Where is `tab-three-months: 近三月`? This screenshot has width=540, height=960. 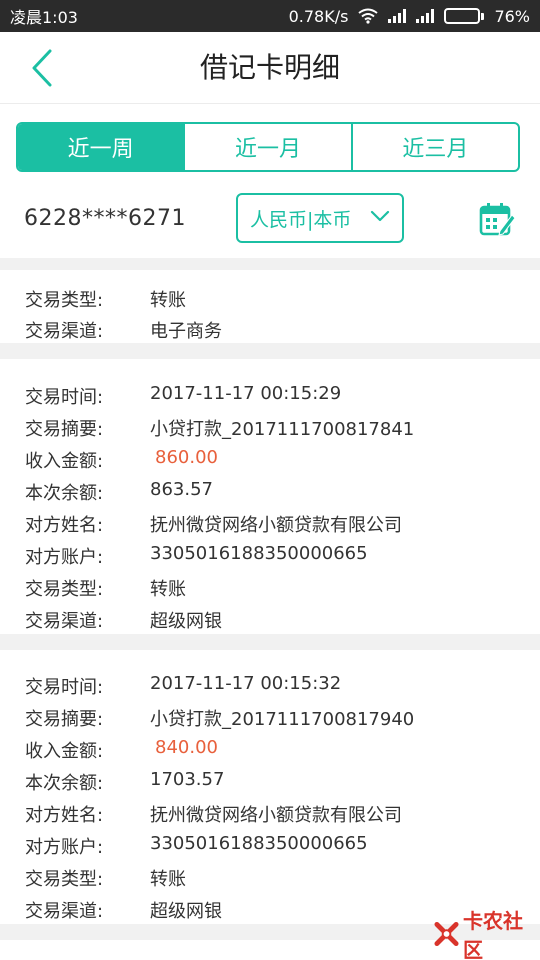
tab-three-months: 近三月 is located at coordinates (435, 147).